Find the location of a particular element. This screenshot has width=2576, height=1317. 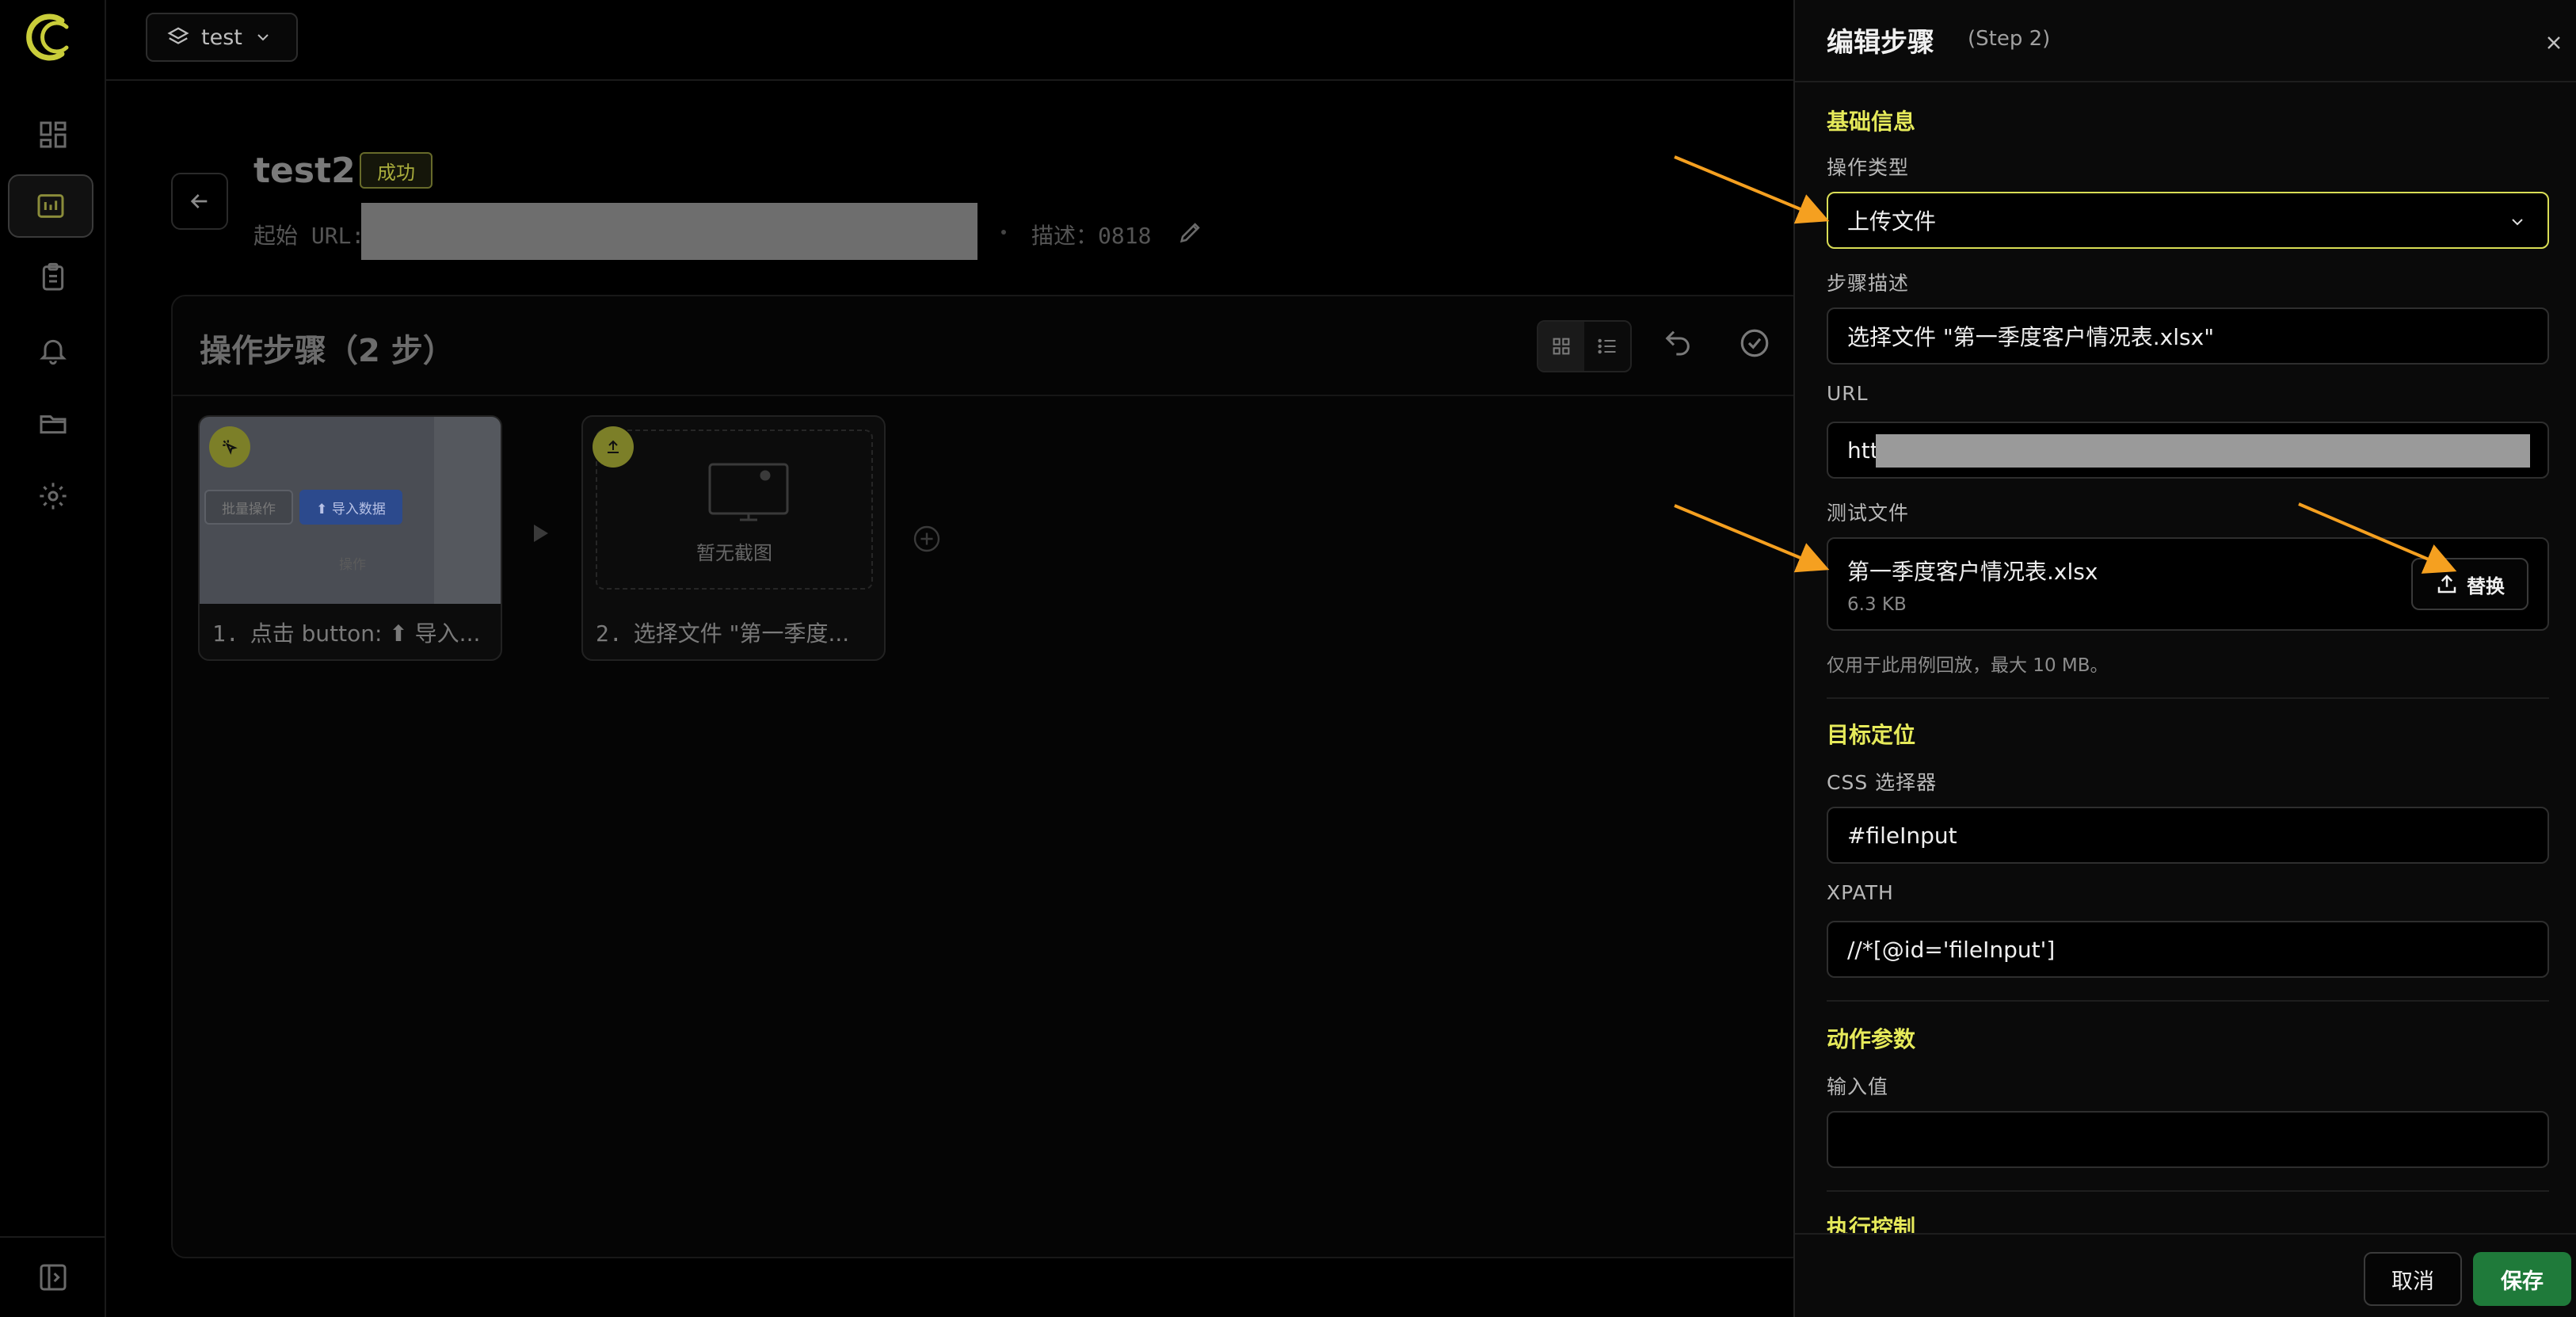

step-empty-thumbnail: 暂无截图 is located at coordinates (734, 511).